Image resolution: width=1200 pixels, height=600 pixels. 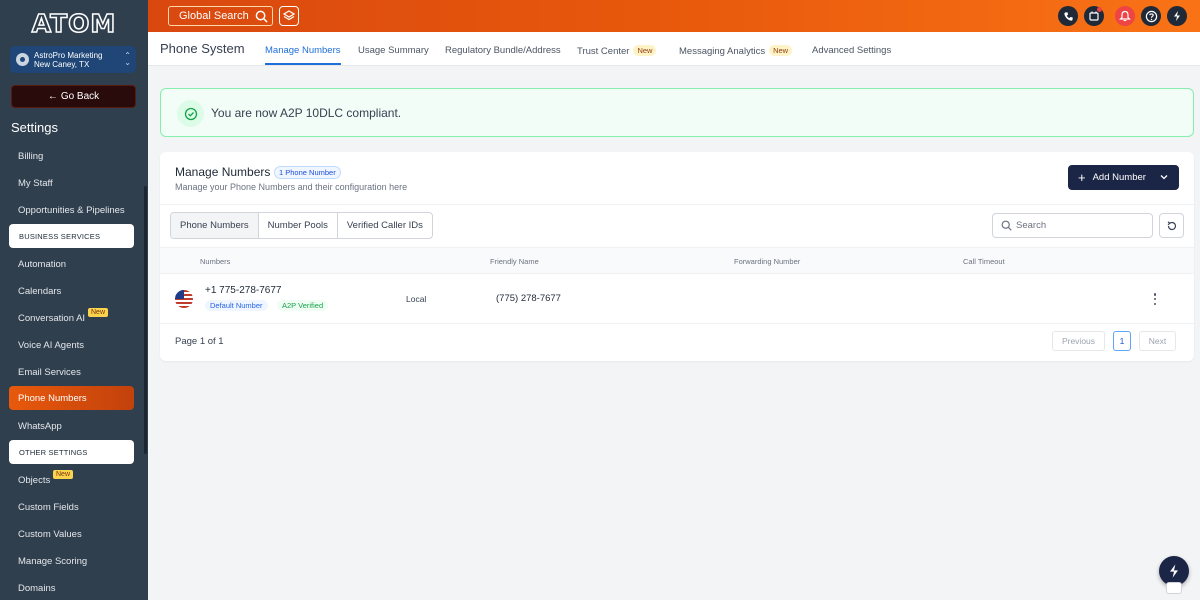 I want to click on phone-count-badge: 1 Phone Number, so click(x=307, y=172).